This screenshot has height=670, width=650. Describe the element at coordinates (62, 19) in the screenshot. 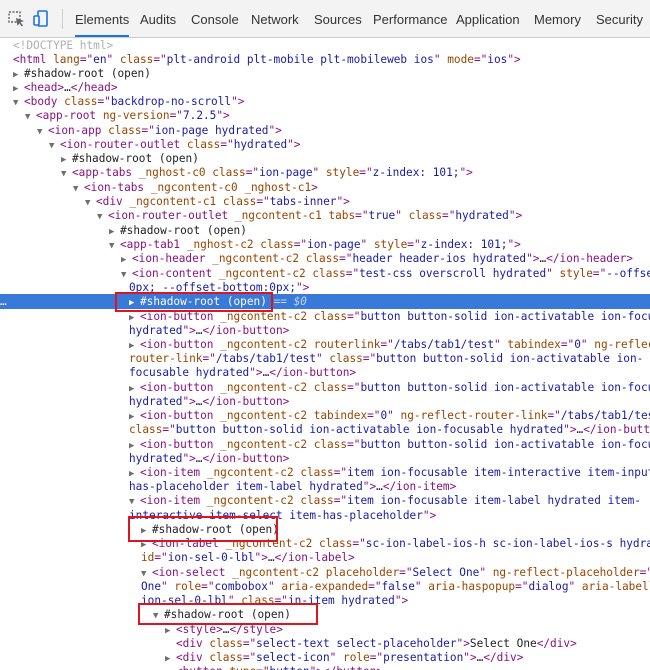

I see `toolbar-divider` at that location.